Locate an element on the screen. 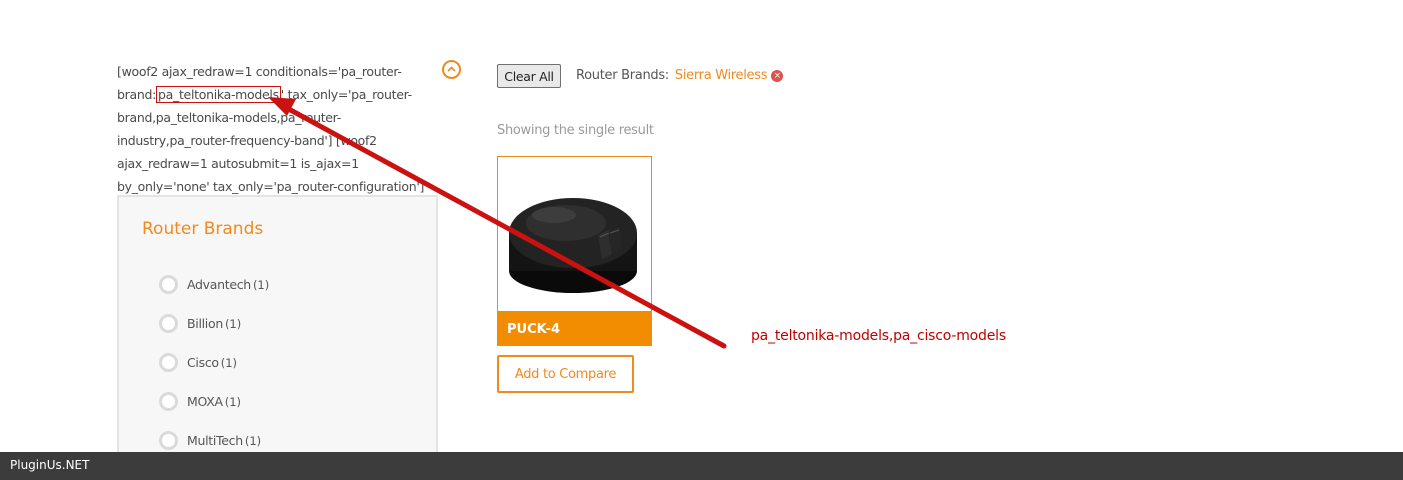 This screenshot has width=1403, height=480. chevron-up-icon is located at coordinates (451, 69).